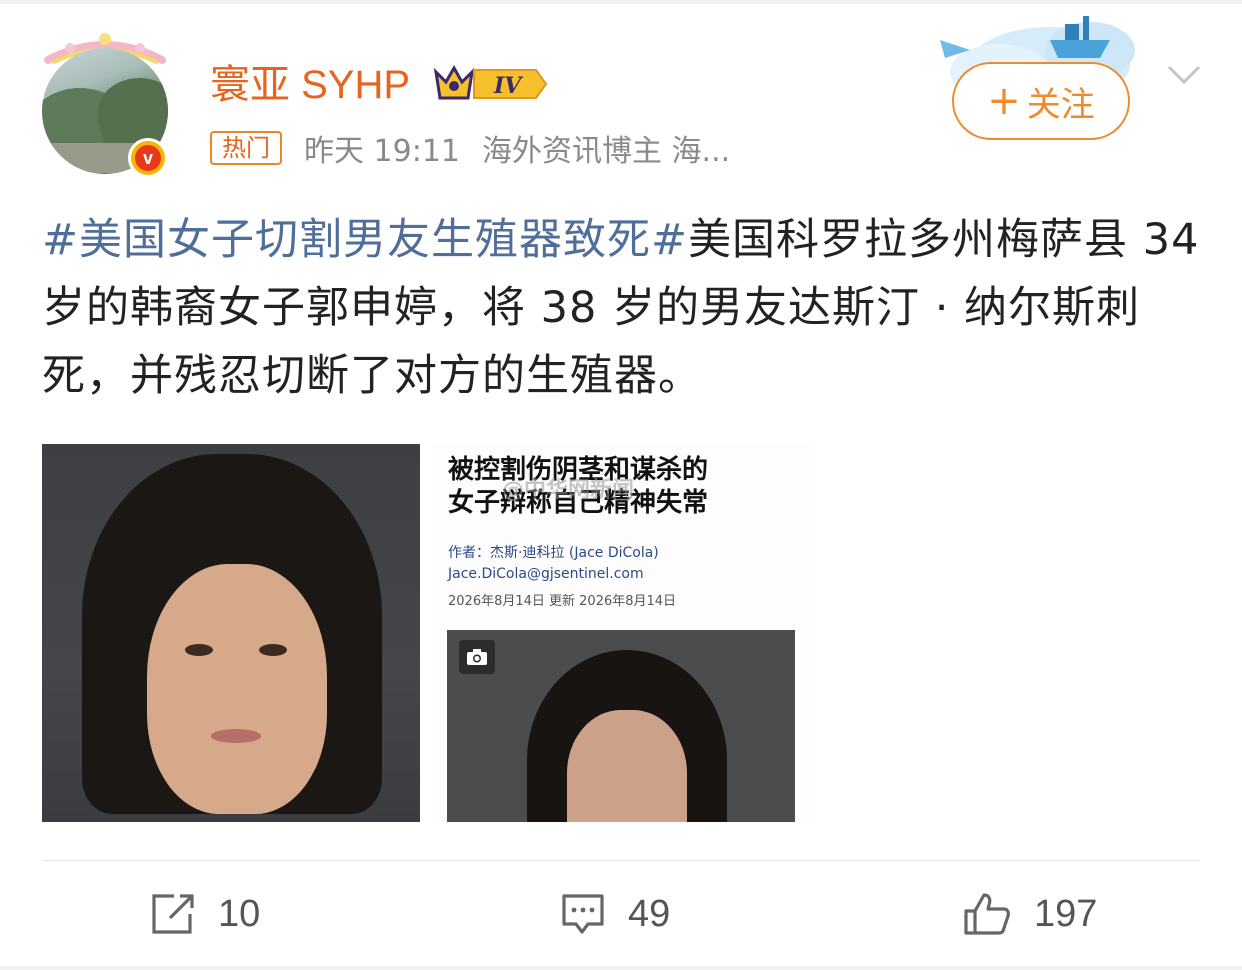 The width and height of the screenshot is (1242, 970). Describe the element at coordinates (508, 86) in the screenshot. I see `level-text: IV` at that location.